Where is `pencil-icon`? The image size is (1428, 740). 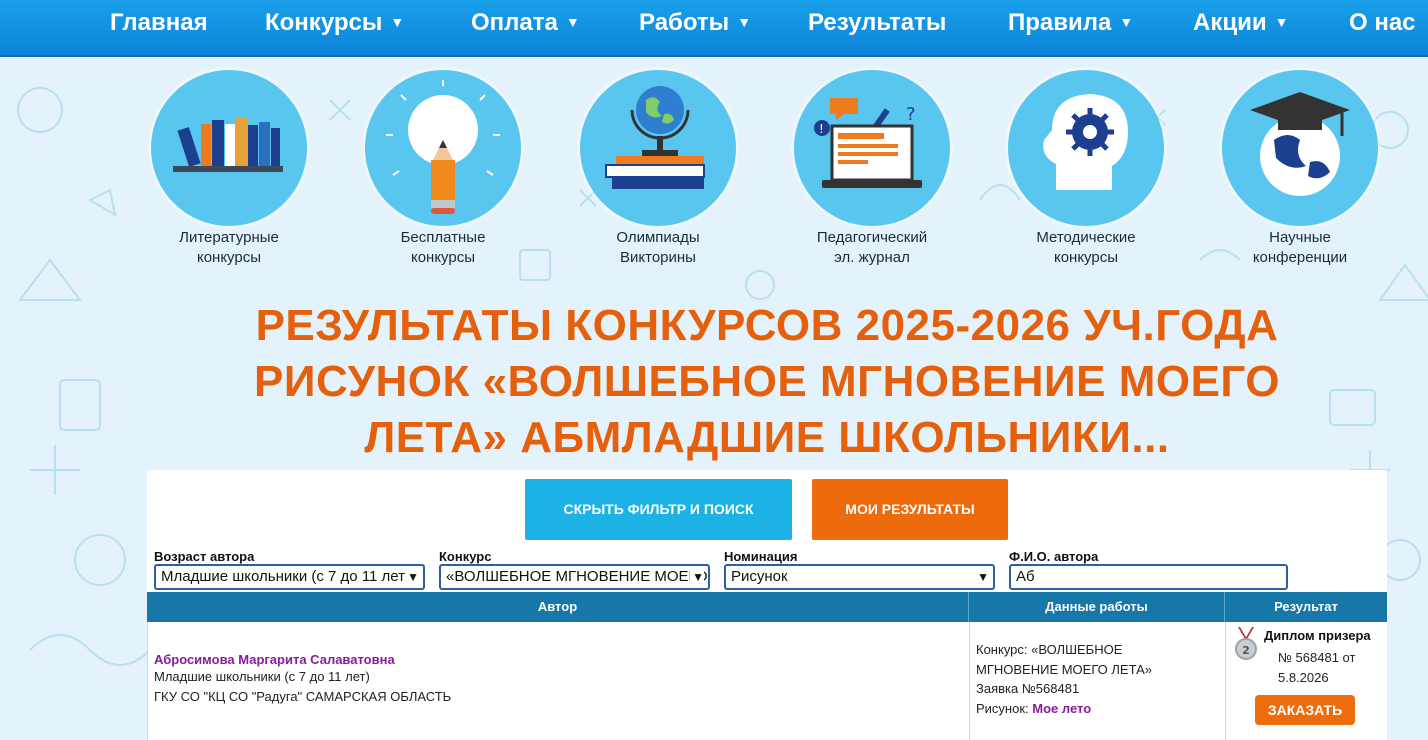
pencil-icon is located at coordinates (443, 147).